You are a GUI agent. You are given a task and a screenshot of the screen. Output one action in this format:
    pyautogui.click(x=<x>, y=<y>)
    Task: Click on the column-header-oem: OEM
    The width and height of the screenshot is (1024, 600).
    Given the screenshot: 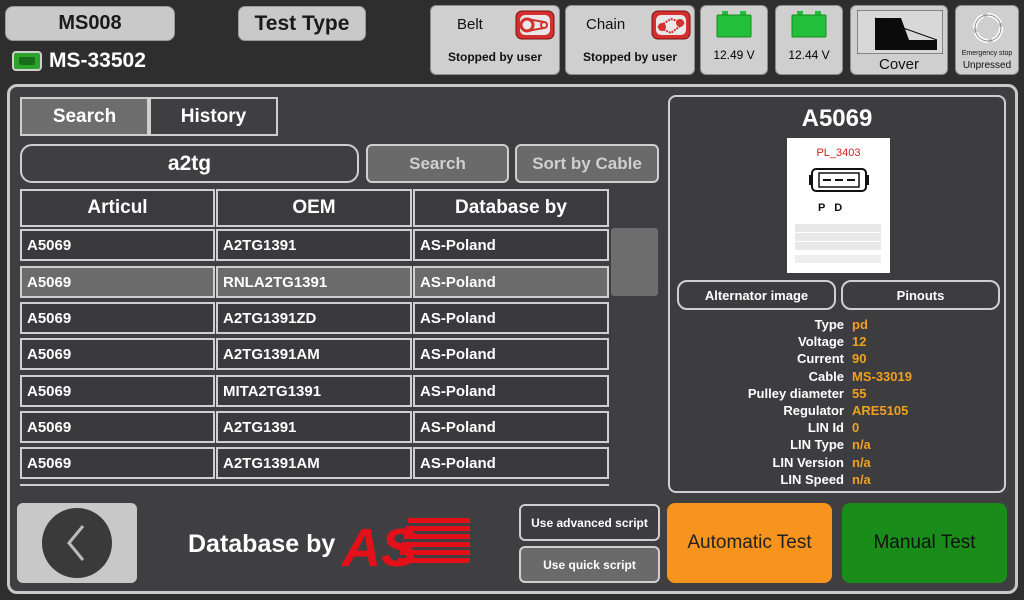 What is the action you would take?
    pyautogui.click(x=314, y=208)
    